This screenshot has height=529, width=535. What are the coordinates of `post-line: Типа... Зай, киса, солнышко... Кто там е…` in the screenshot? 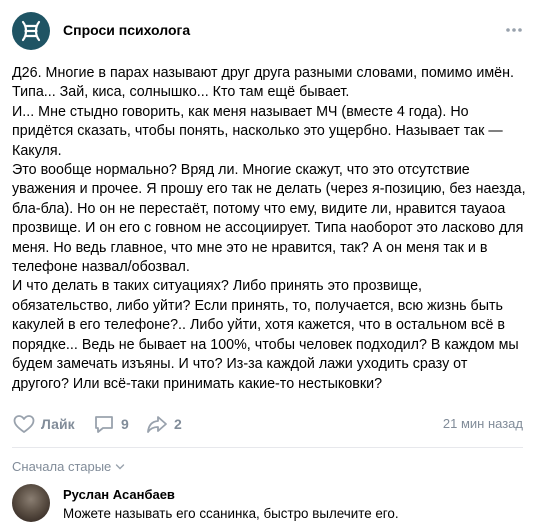 It's located at (181, 92).